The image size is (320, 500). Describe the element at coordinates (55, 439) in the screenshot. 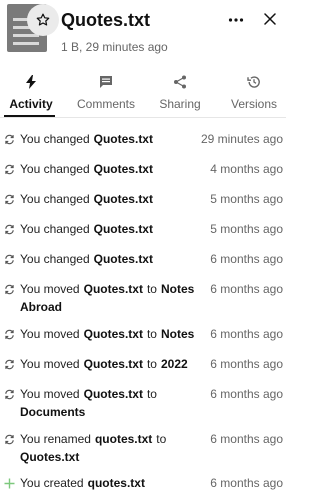

I see `activity-text: You renamed` at that location.